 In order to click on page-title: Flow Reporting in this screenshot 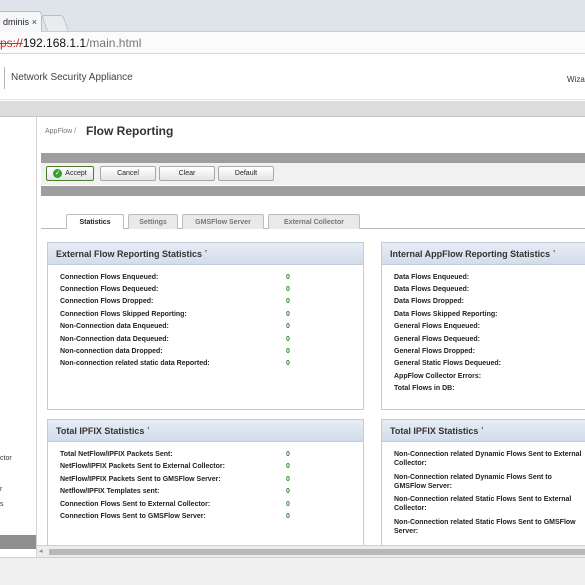, I will do `click(130, 131)`.